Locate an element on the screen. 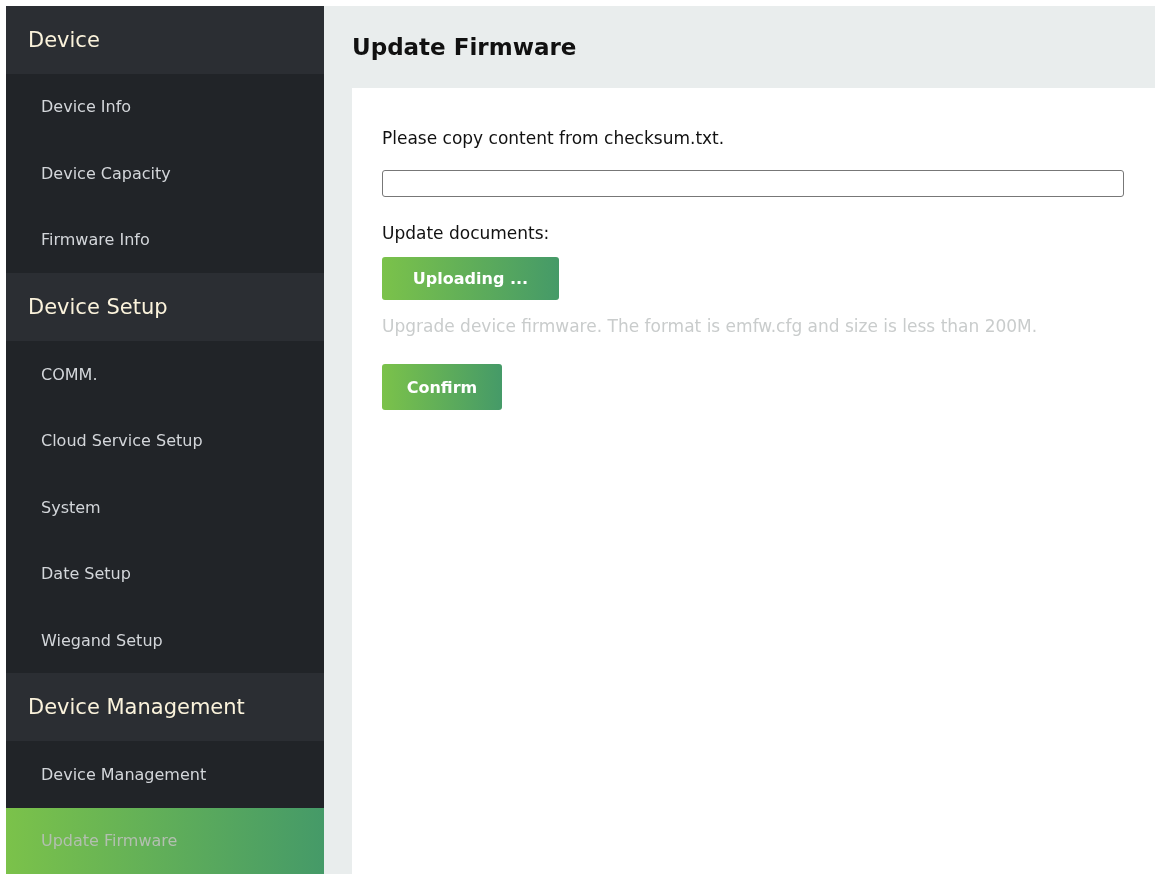 The image size is (1155, 874). sidebar-section-title: Device is located at coordinates (165, 40).